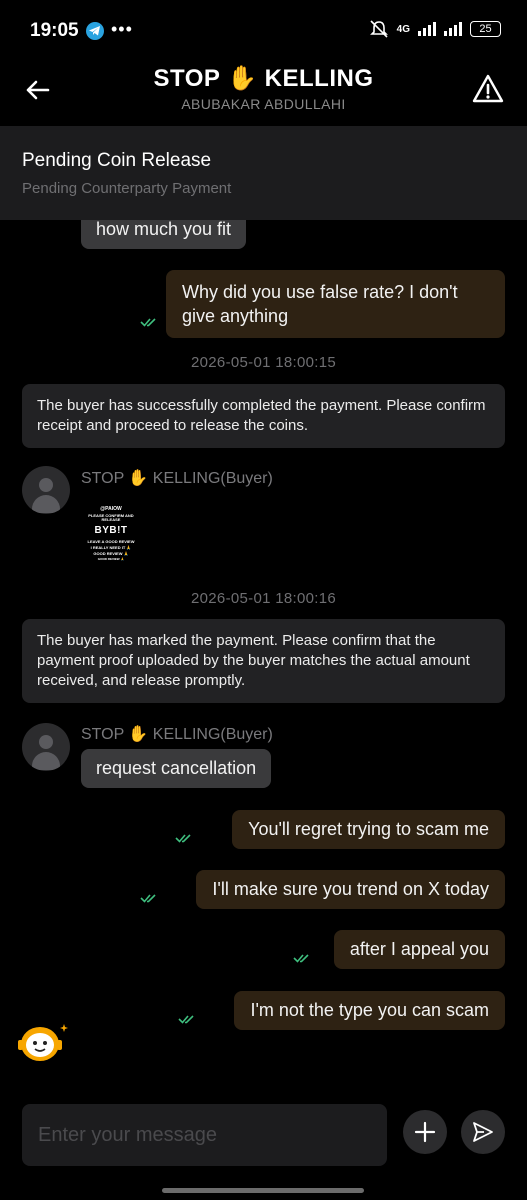 The image size is (527, 1200). Describe the element at coordinates (122, 29) in the screenshot. I see `more-notifications-icon: •••` at that location.